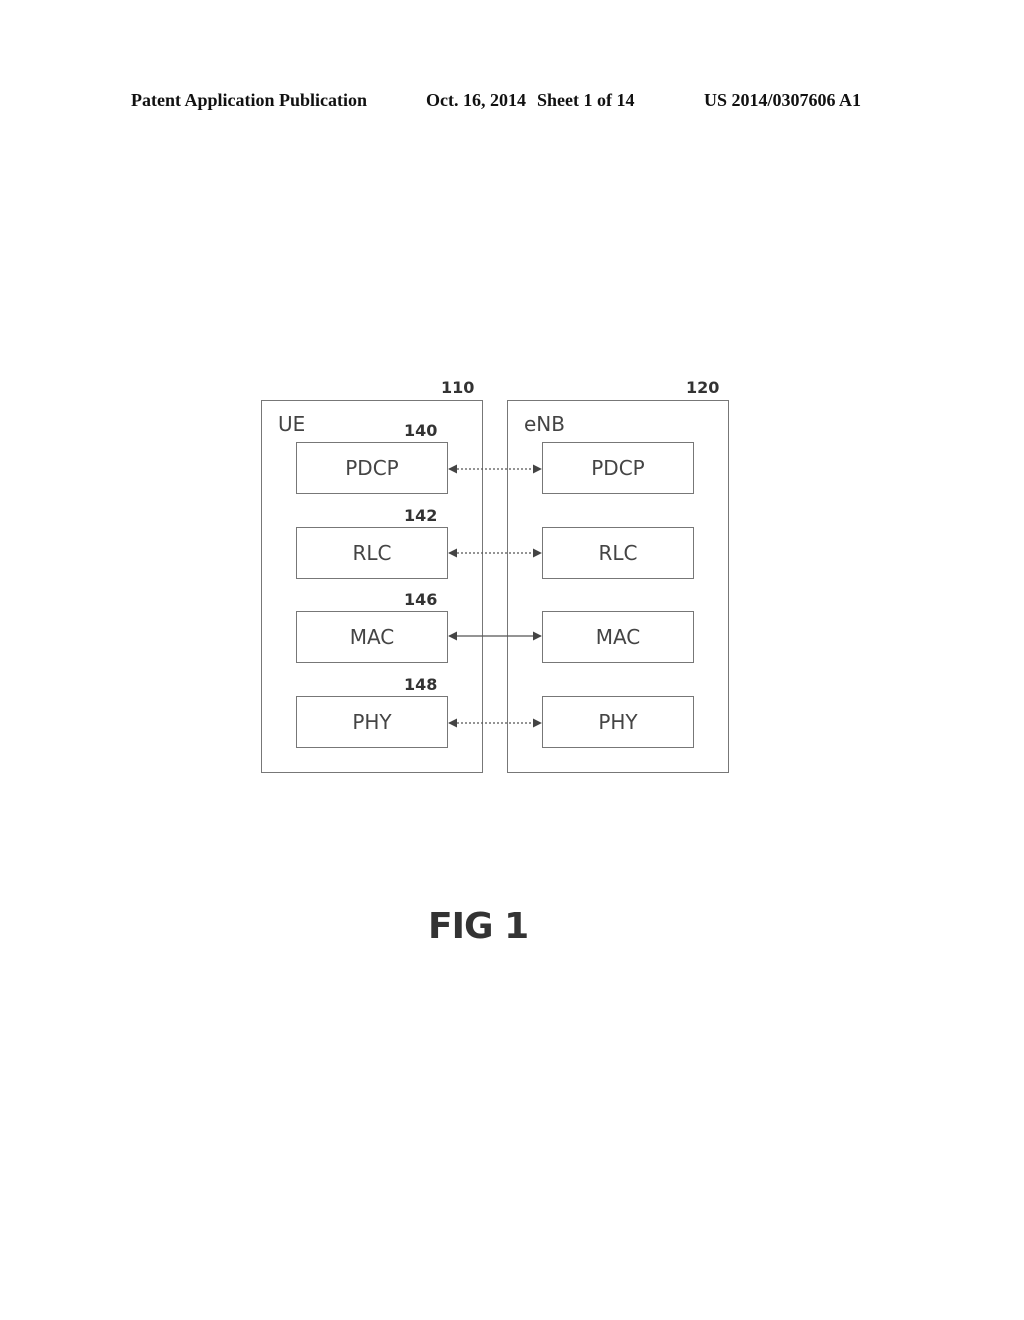 Image resolution: width=1024 pixels, height=1320 pixels. What do you see at coordinates (478, 926) in the screenshot?
I see `figure-caption: FIG 1` at bounding box center [478, 926].